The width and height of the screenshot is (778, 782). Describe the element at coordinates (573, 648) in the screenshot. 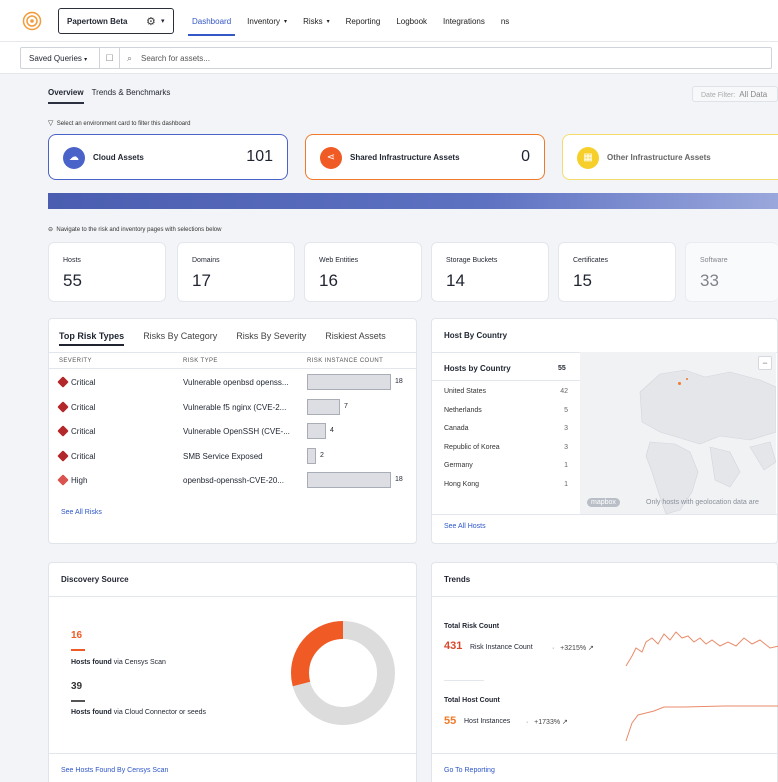

I see `total-risk-change-value: +3215%` at that location.